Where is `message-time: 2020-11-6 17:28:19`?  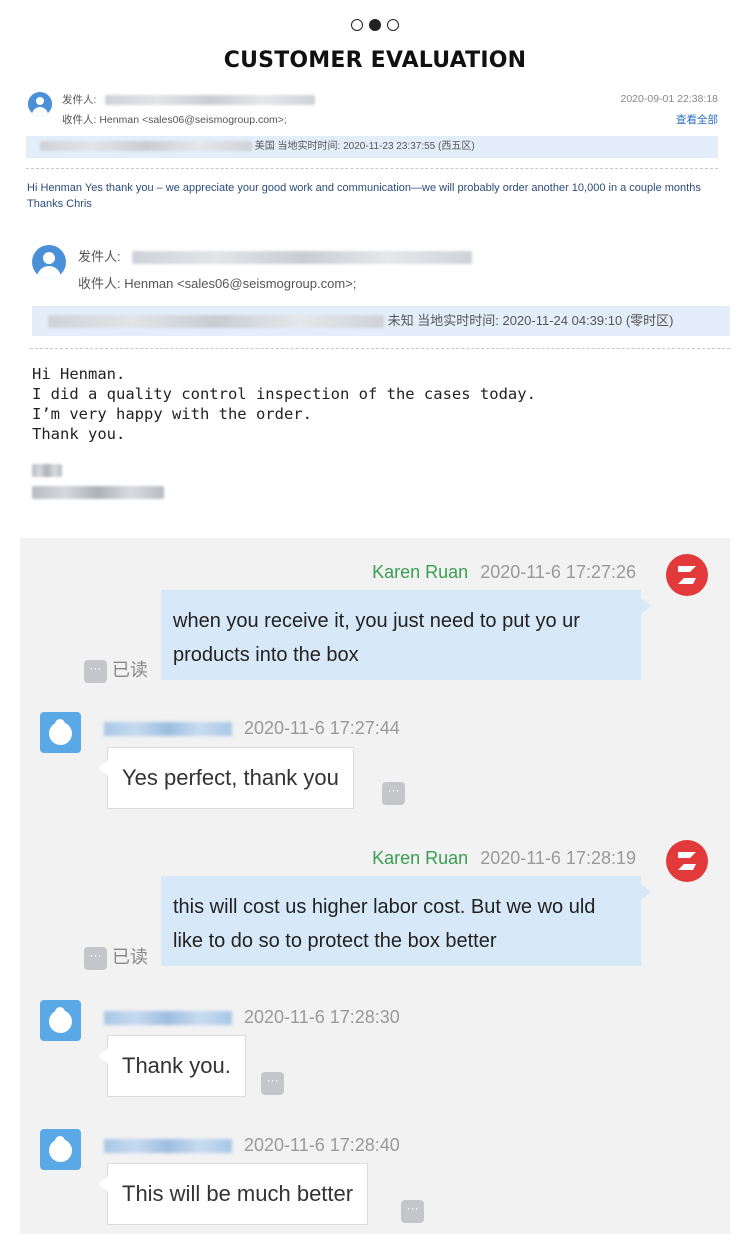
message-time: 2020-11-6 17:28:19 is located at coordinates (558, 858).